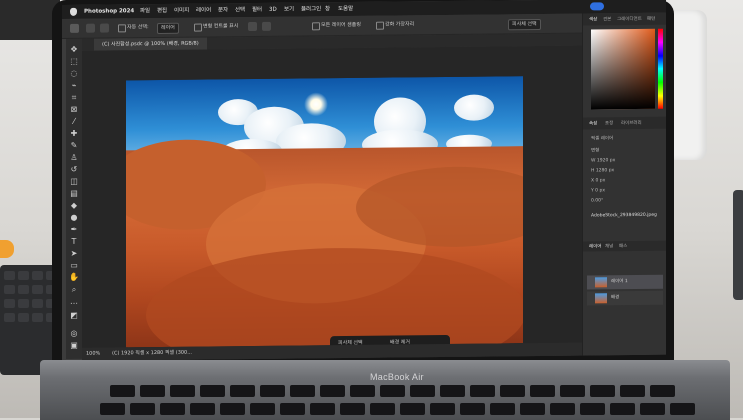 This screenshot has height=420, width=743. Describe the element at coordinates (257, 10) in the screenshot. I see `menu-item-filter: 필터` at that location.